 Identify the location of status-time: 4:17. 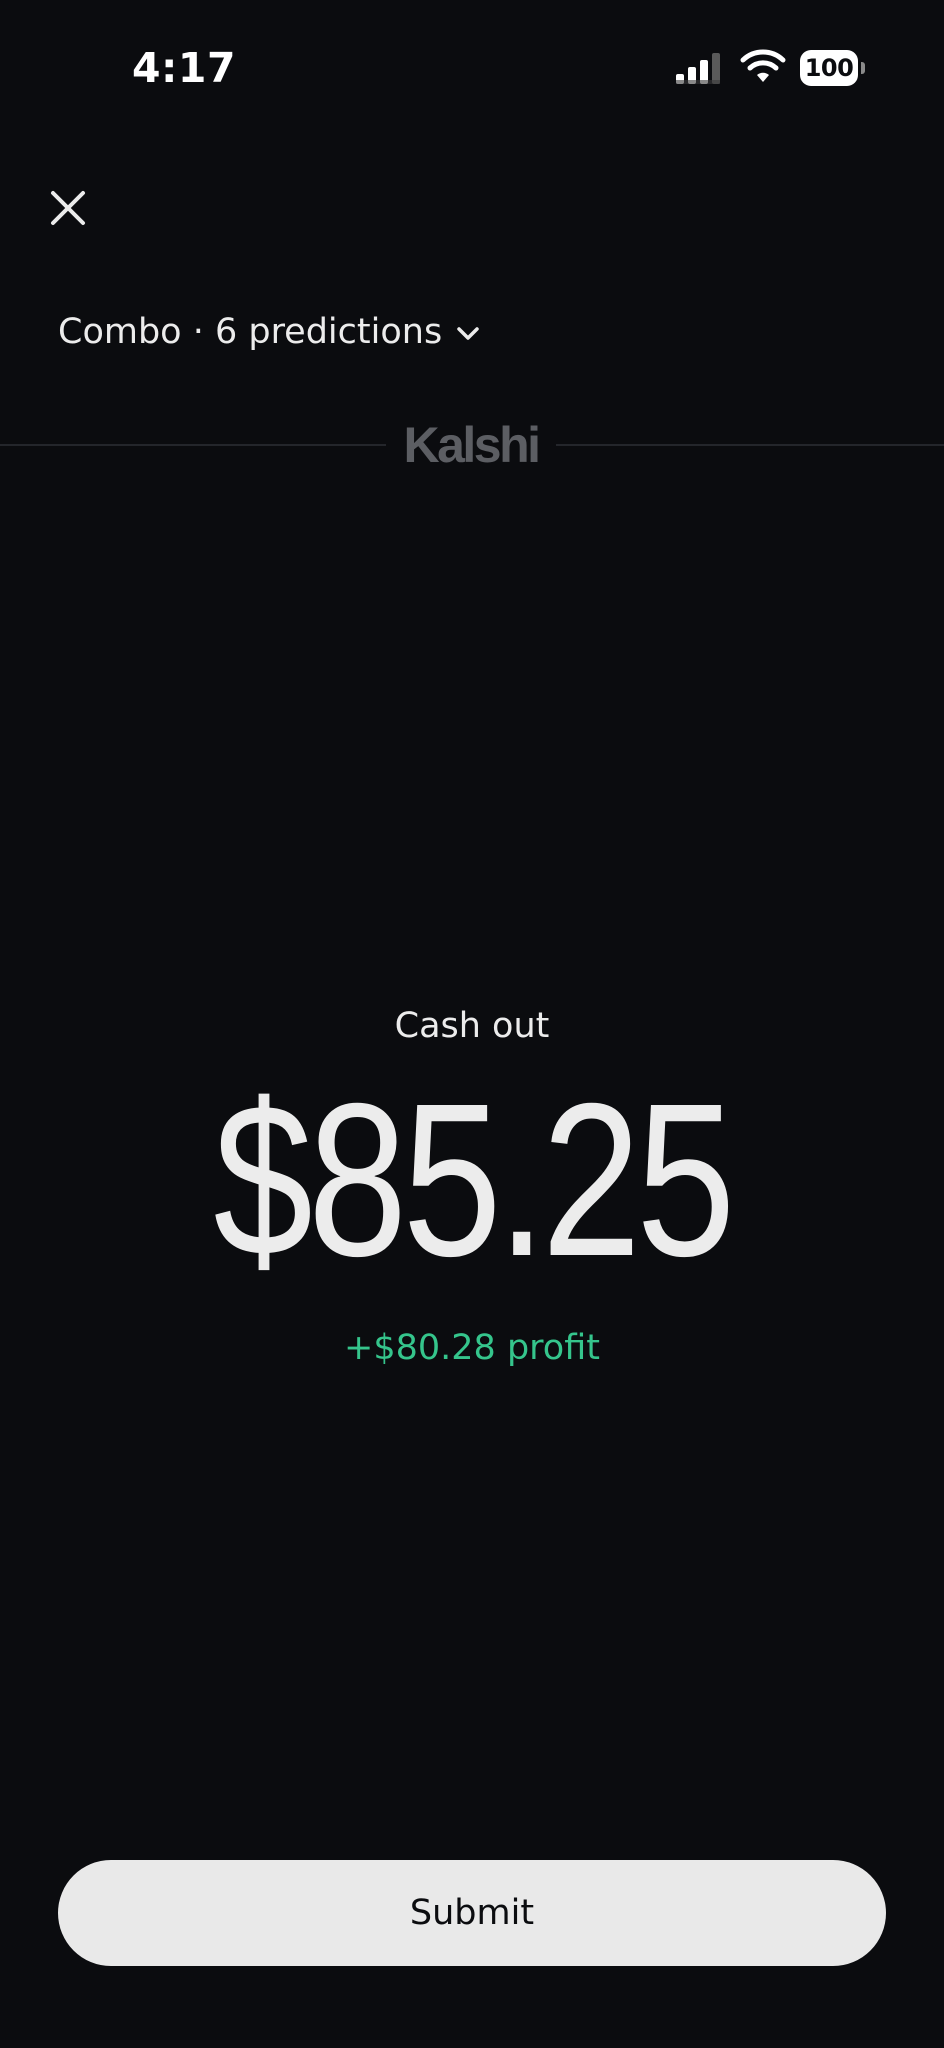
(184, 68).